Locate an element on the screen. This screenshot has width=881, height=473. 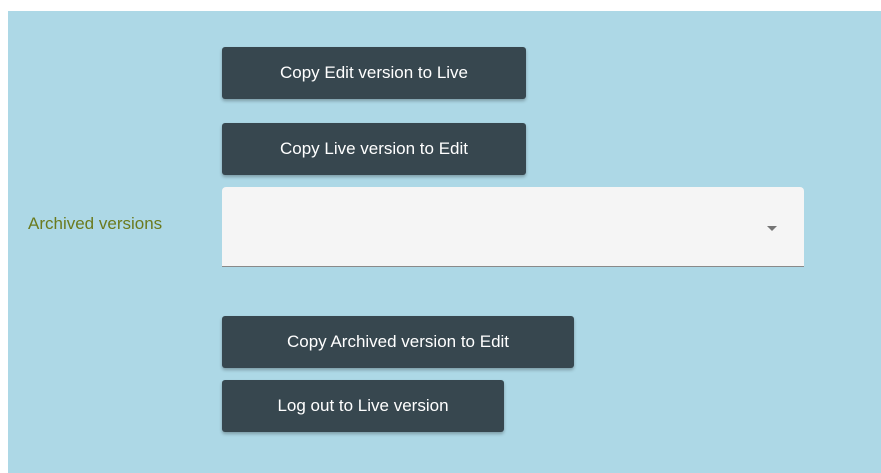
copy-edit-to-live-button: Copy Edit version to Live is located at coordinates (374, 73).